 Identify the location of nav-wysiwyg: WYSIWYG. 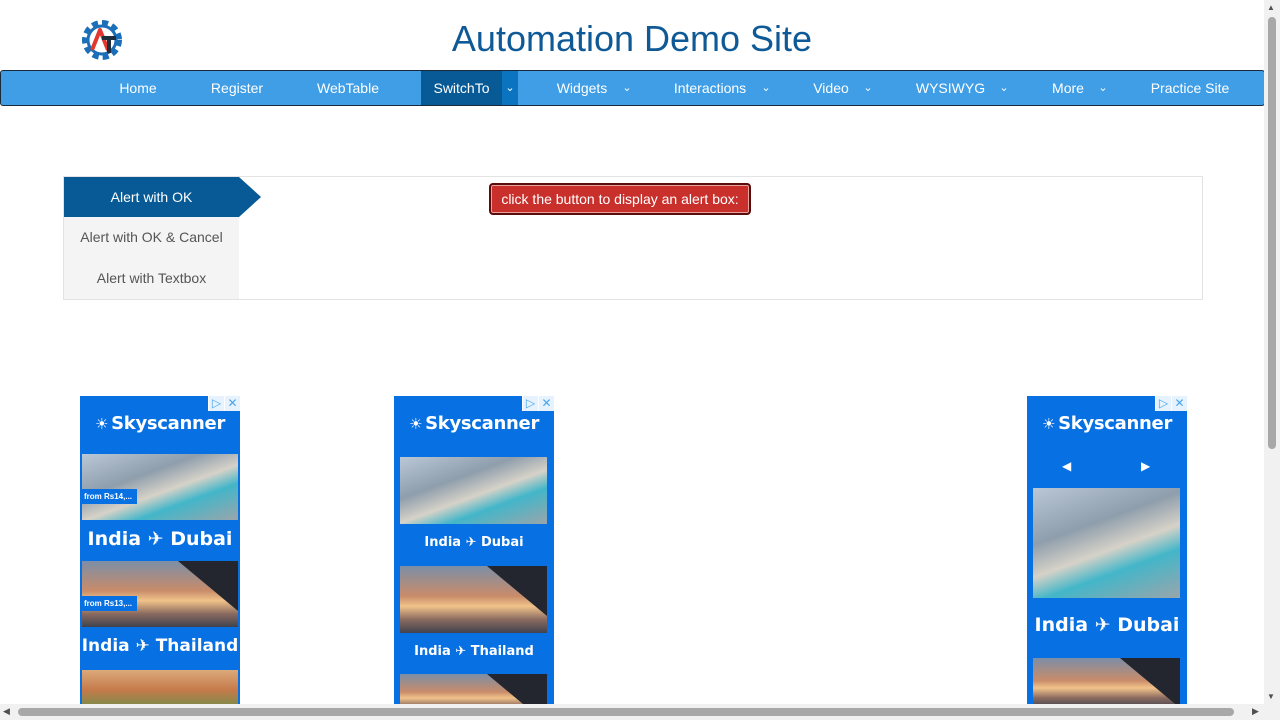
(950, 88).